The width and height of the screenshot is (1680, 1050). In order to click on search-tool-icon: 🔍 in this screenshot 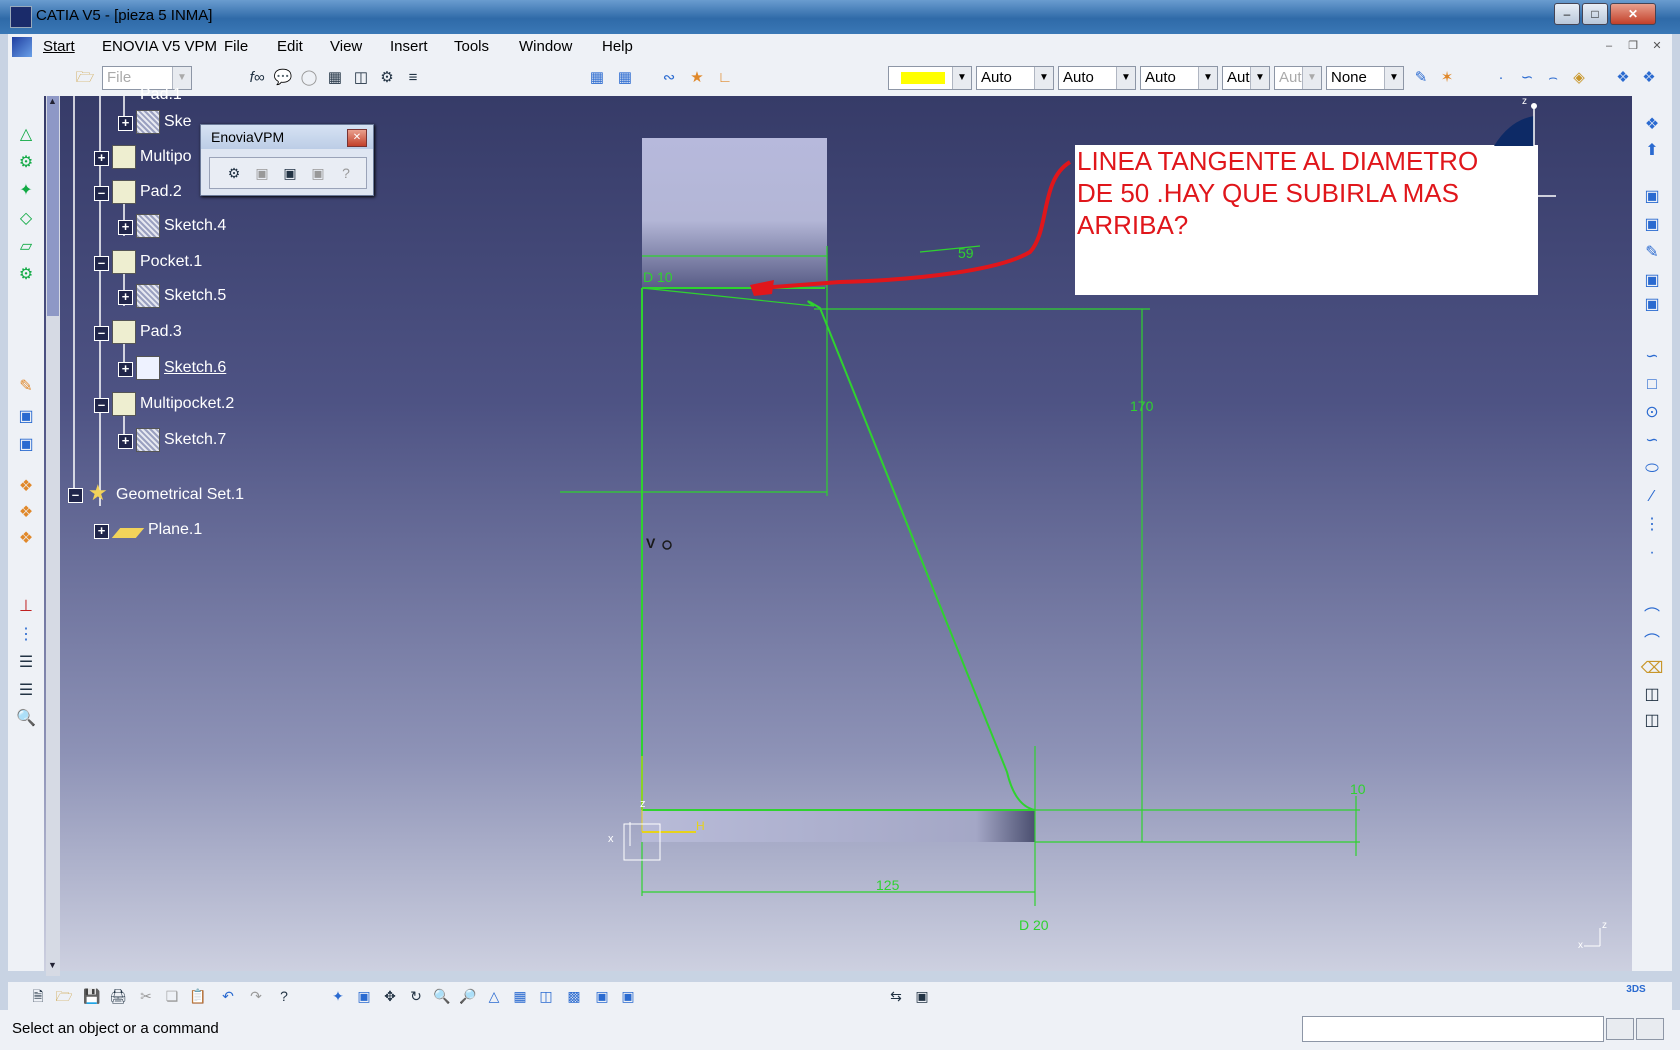, I will do `click(26, 719)`.